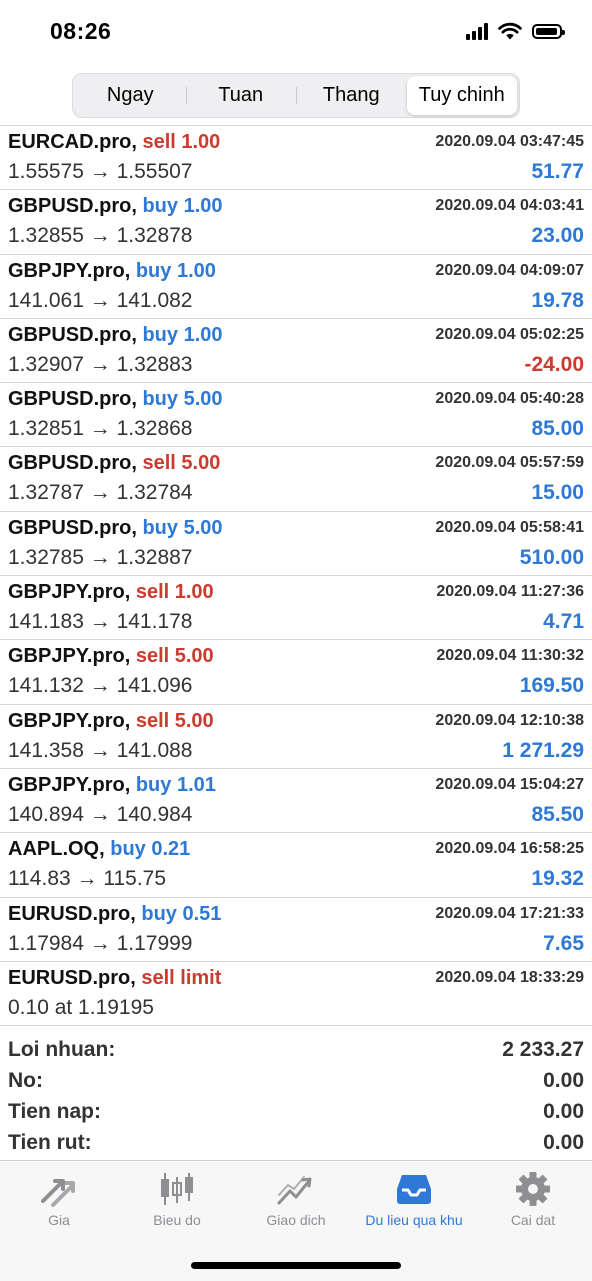 This screenshot has height=1281, width=592. What do you see at coordinates (182, 527) in the screenshot?
I see `trade-action: buy 5.00` at bounding box center [182, 527].